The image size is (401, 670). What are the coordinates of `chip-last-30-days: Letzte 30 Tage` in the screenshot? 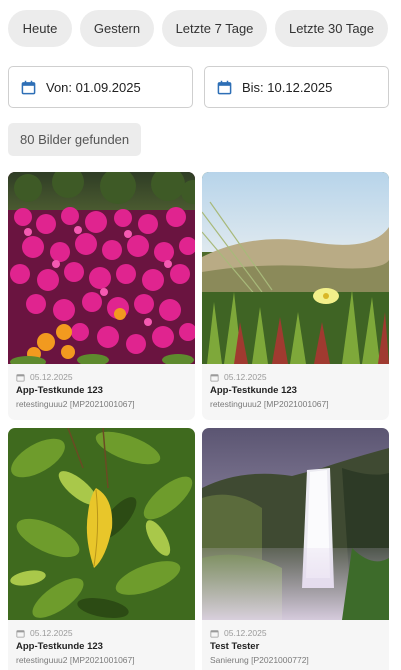 It's located at (331, 28).